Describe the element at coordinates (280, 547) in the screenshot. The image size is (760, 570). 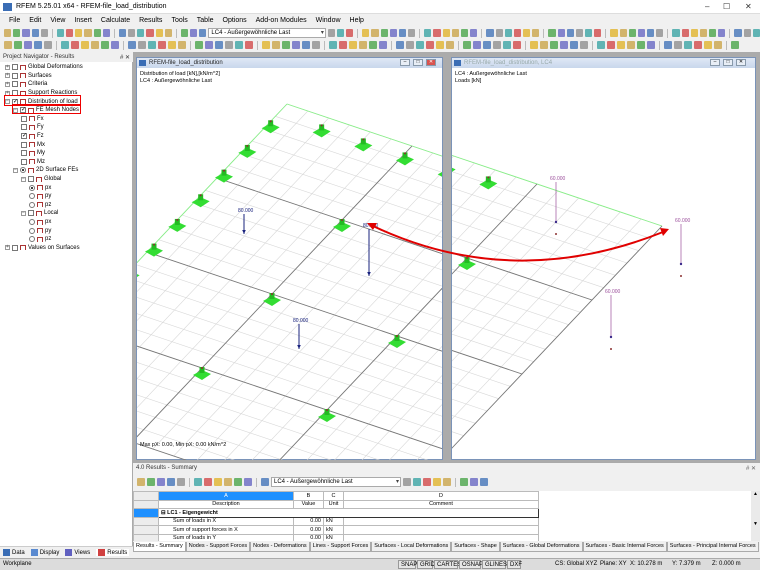
I see `results-tab: Nodes - Deformations` at that location.